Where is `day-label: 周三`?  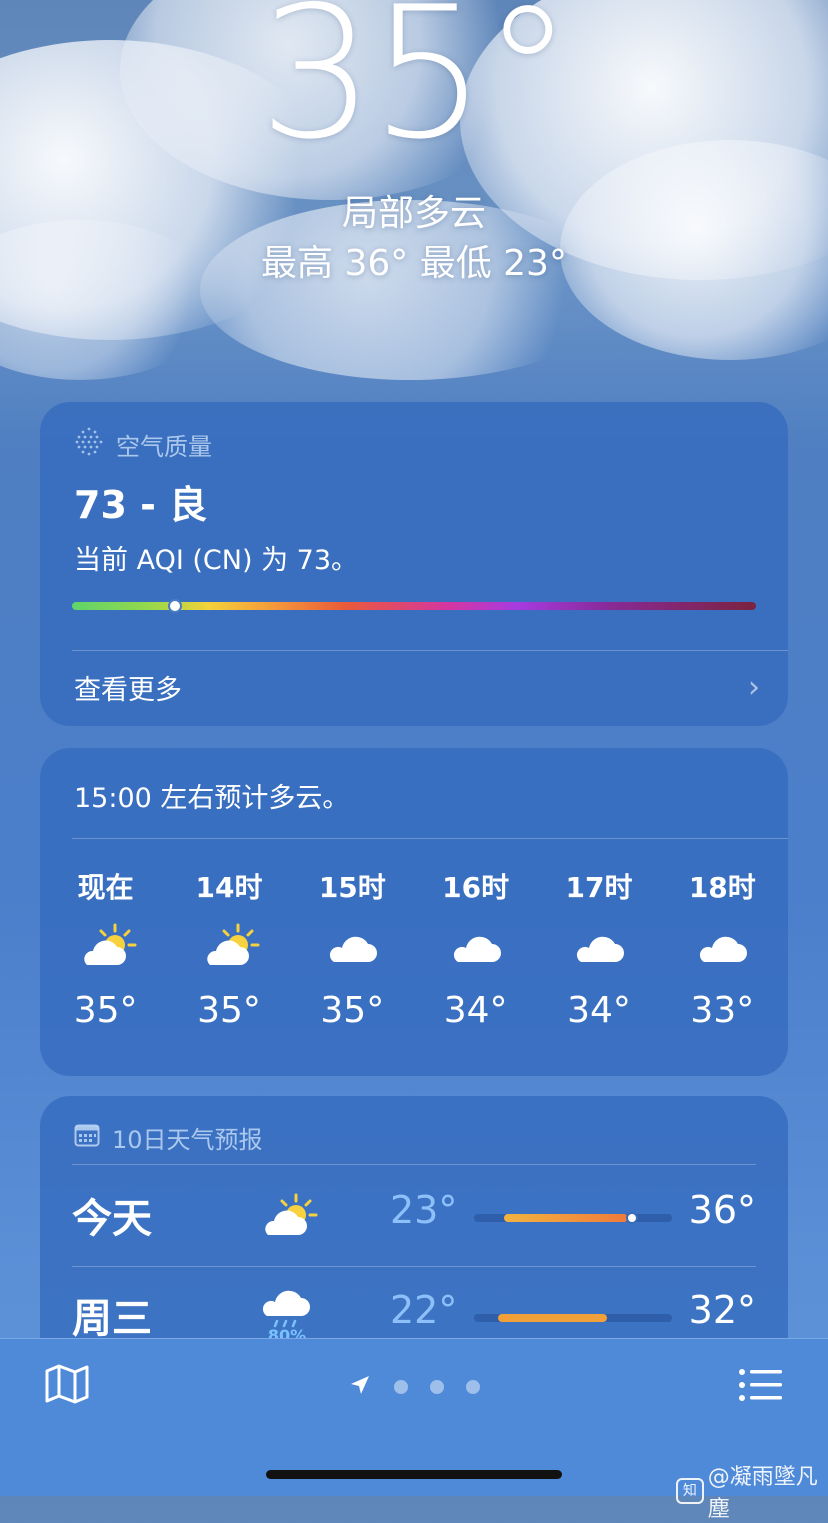
day-label: 周三 is located at coordinates (112, 1319).